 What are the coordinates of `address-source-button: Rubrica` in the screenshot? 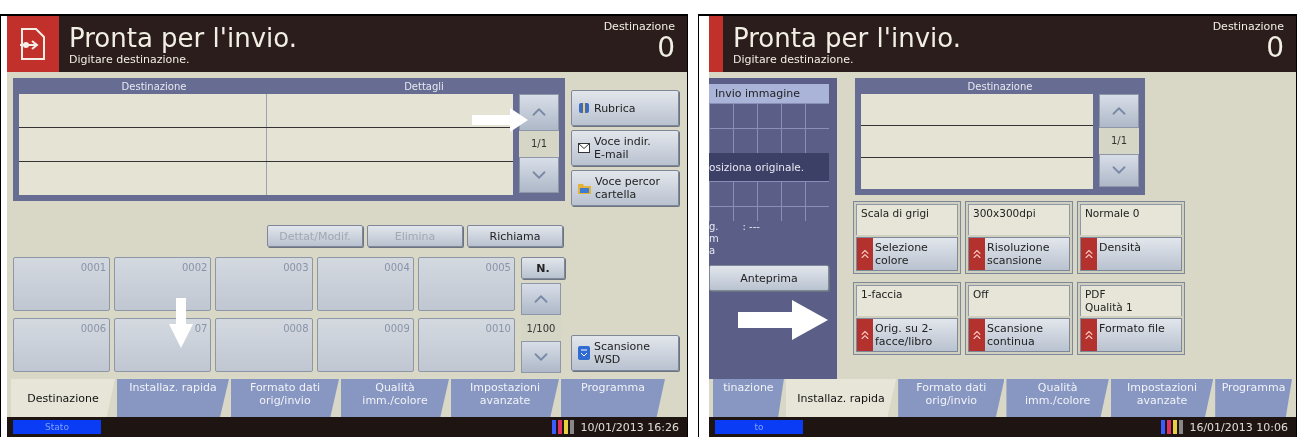 It's located at (625, 108).